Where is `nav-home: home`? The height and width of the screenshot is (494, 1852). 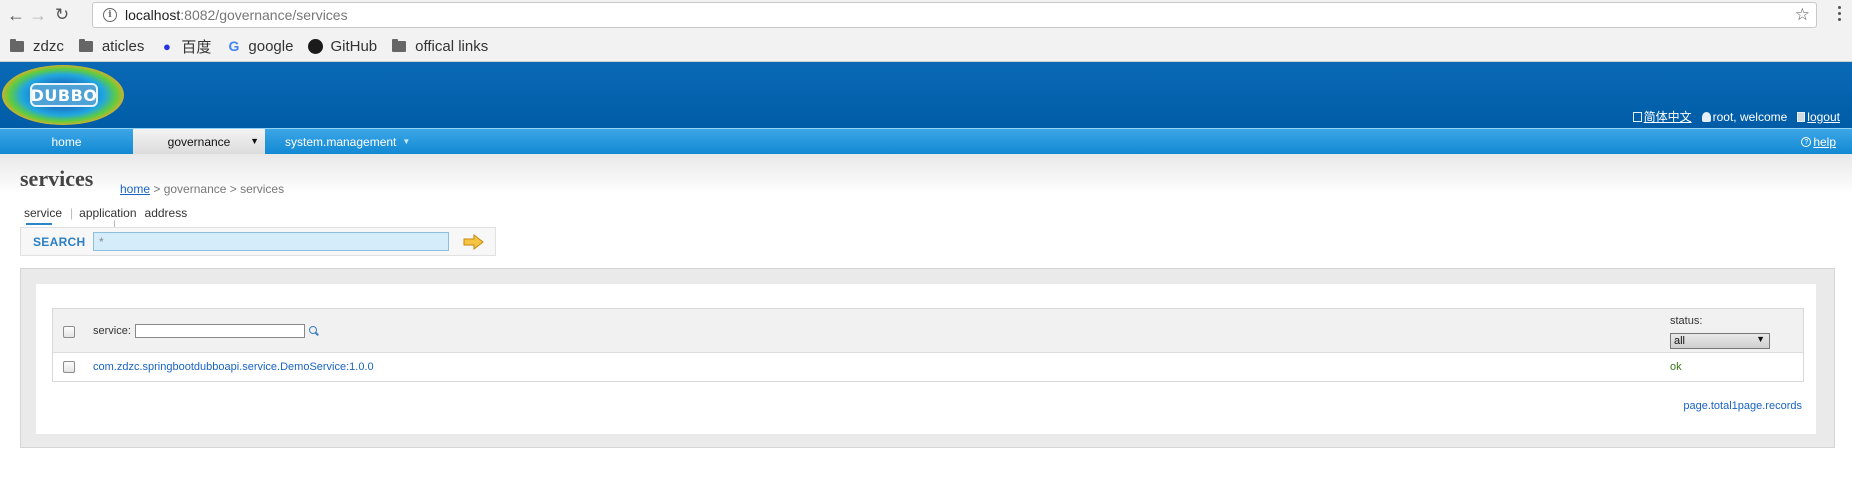
nav-home: home is located at coordinates (66, 141).